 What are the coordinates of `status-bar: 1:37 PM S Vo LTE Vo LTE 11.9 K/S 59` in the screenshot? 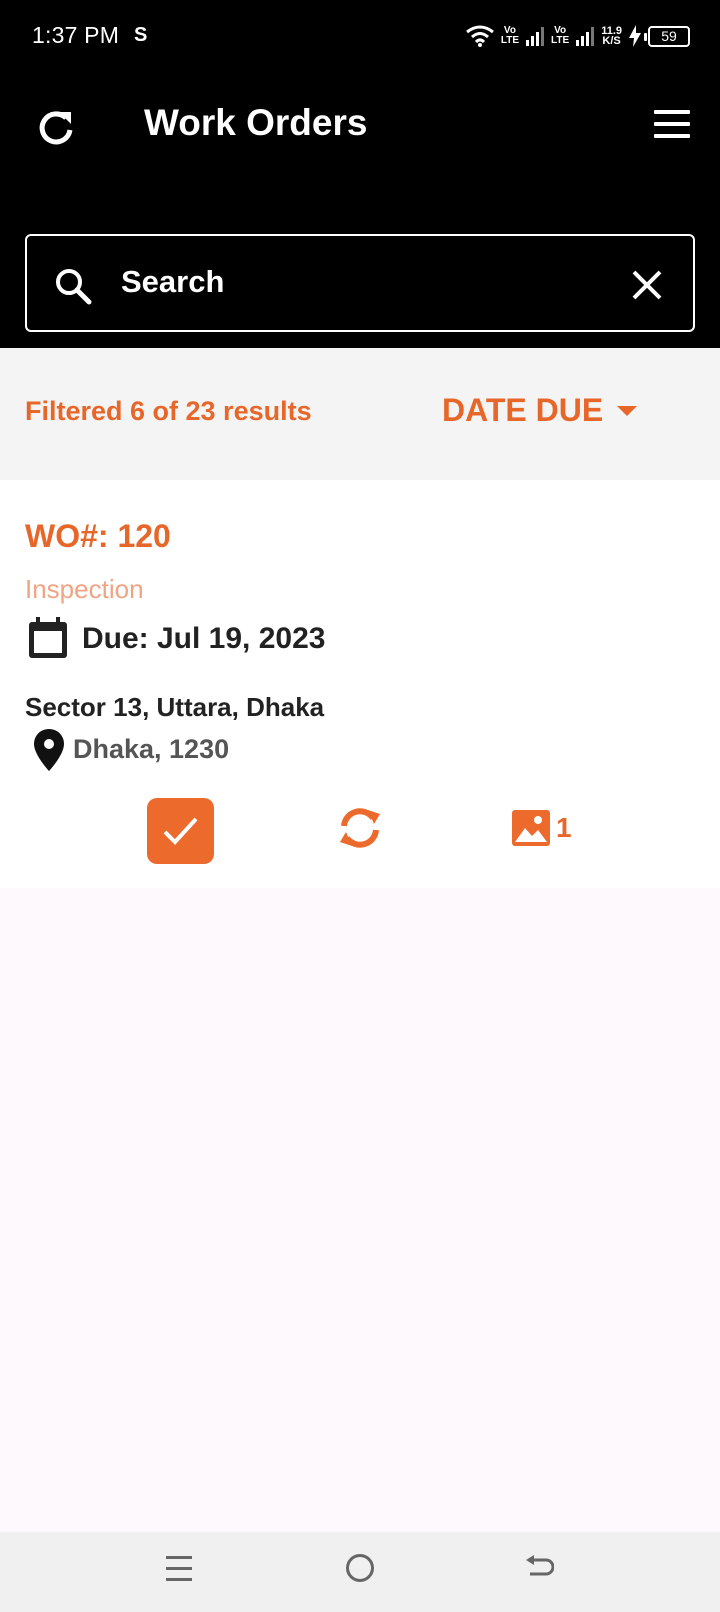 It's located at (360, 36).